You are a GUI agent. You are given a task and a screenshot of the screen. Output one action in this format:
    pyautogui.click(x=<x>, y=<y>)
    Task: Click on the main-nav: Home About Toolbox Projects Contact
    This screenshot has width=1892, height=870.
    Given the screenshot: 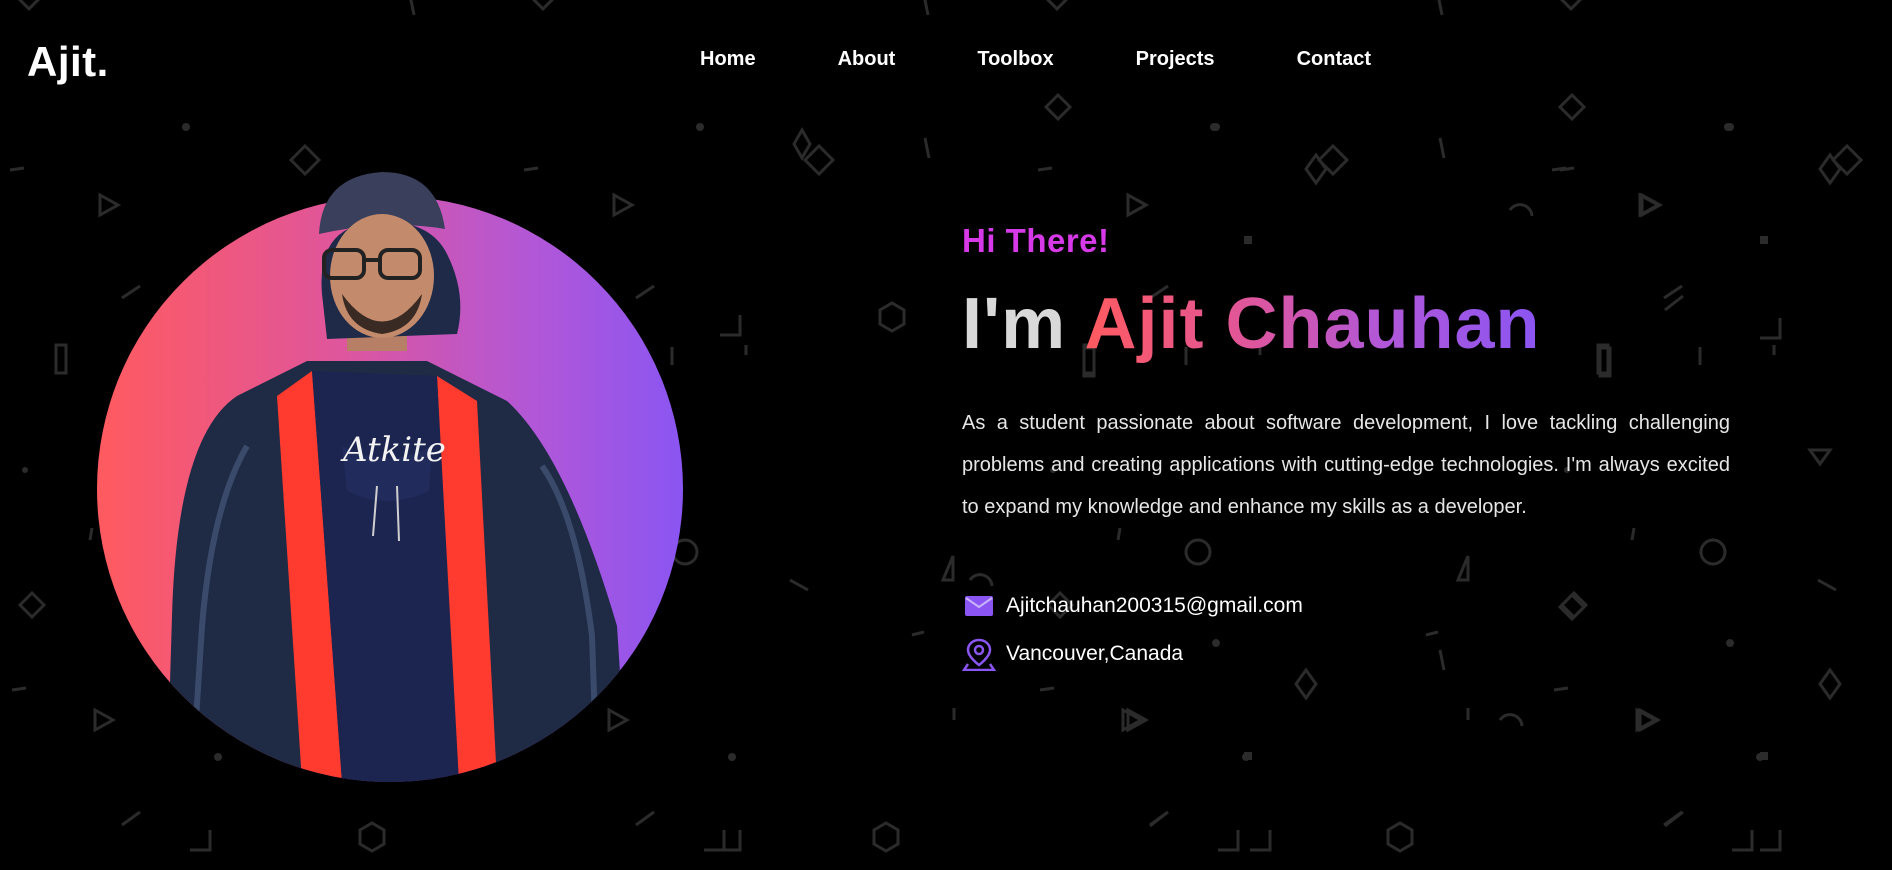 What is the action you would take?
    pyautogui.click(x=1035, y=59)
    